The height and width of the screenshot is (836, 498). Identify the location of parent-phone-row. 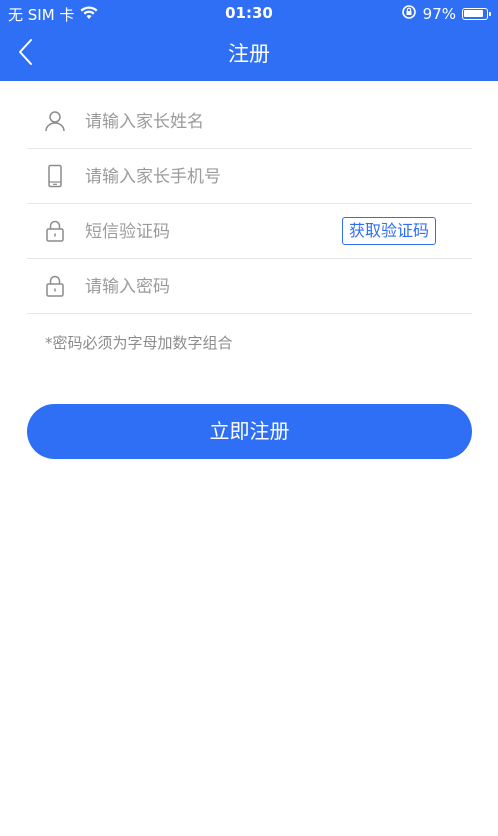
(249, 177).